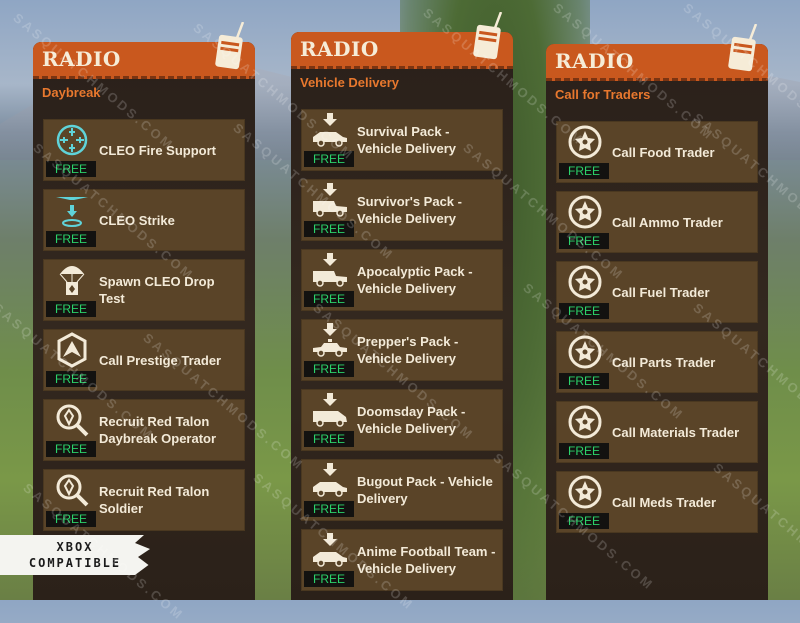 The width and height of the screenshot is (800, 623). What do you see at coordinates (160, 360) in the screenshot?
I see `item-label: Call Prestige Trader` at bounding box center [160, 360].